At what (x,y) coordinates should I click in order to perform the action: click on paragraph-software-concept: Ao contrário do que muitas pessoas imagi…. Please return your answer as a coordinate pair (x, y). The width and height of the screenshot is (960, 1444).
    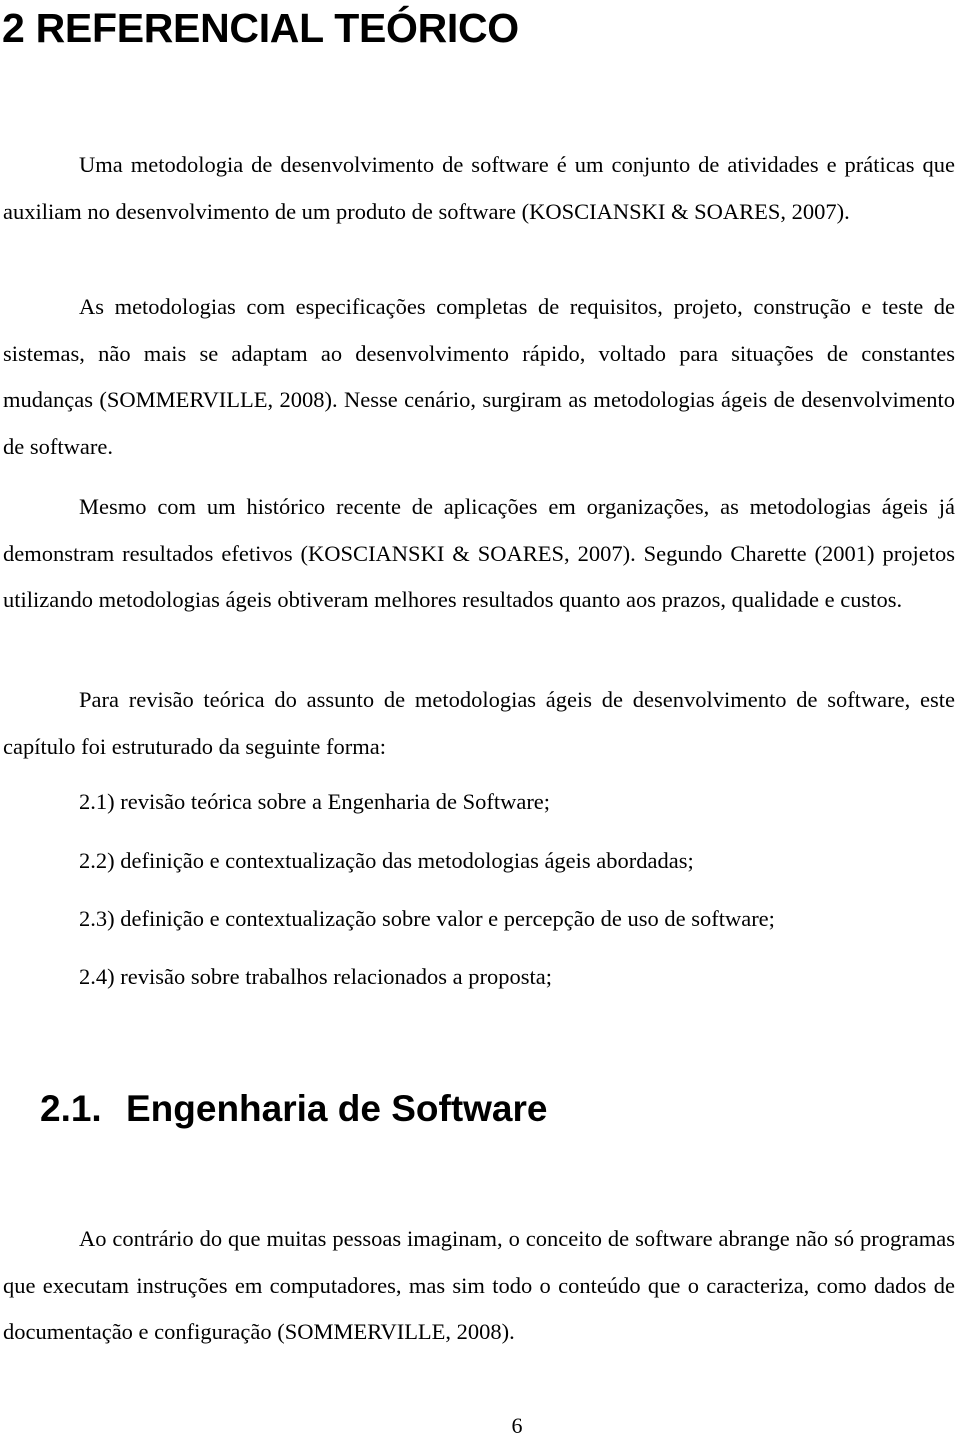
    Looking at the image, I should click on (479, 1285).